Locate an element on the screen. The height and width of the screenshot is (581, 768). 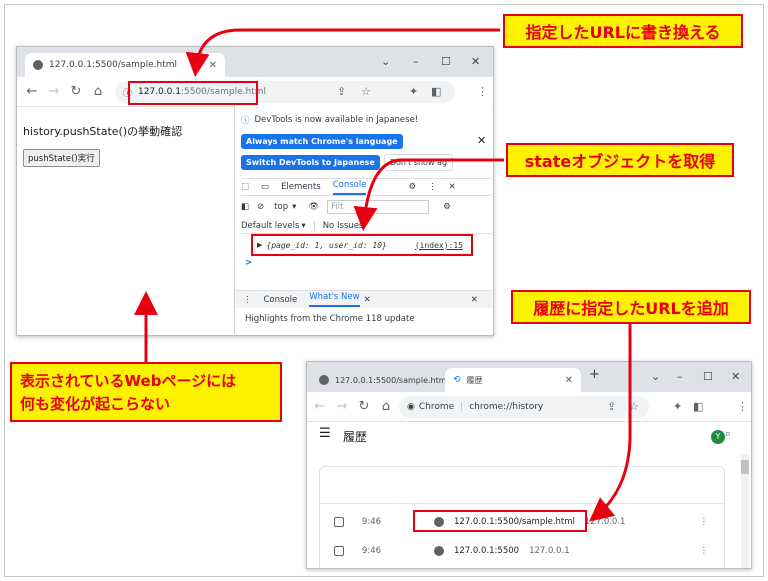
scrollbar-thumb is located at coordinates (745, 467).